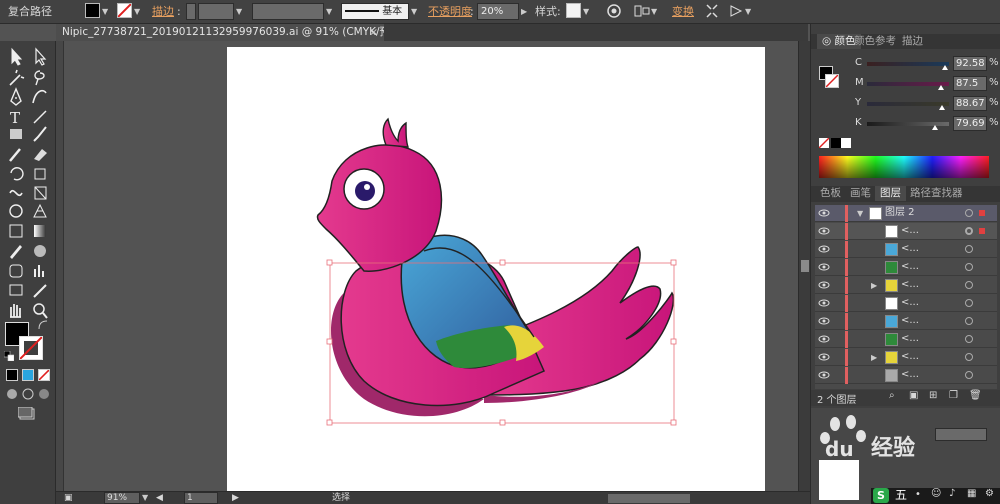 The width and height of the screenshot is (1000, 504). Describe the element at coordinates (39, 309) in the screenshot. I see `zoom-tool-icon` at that location.